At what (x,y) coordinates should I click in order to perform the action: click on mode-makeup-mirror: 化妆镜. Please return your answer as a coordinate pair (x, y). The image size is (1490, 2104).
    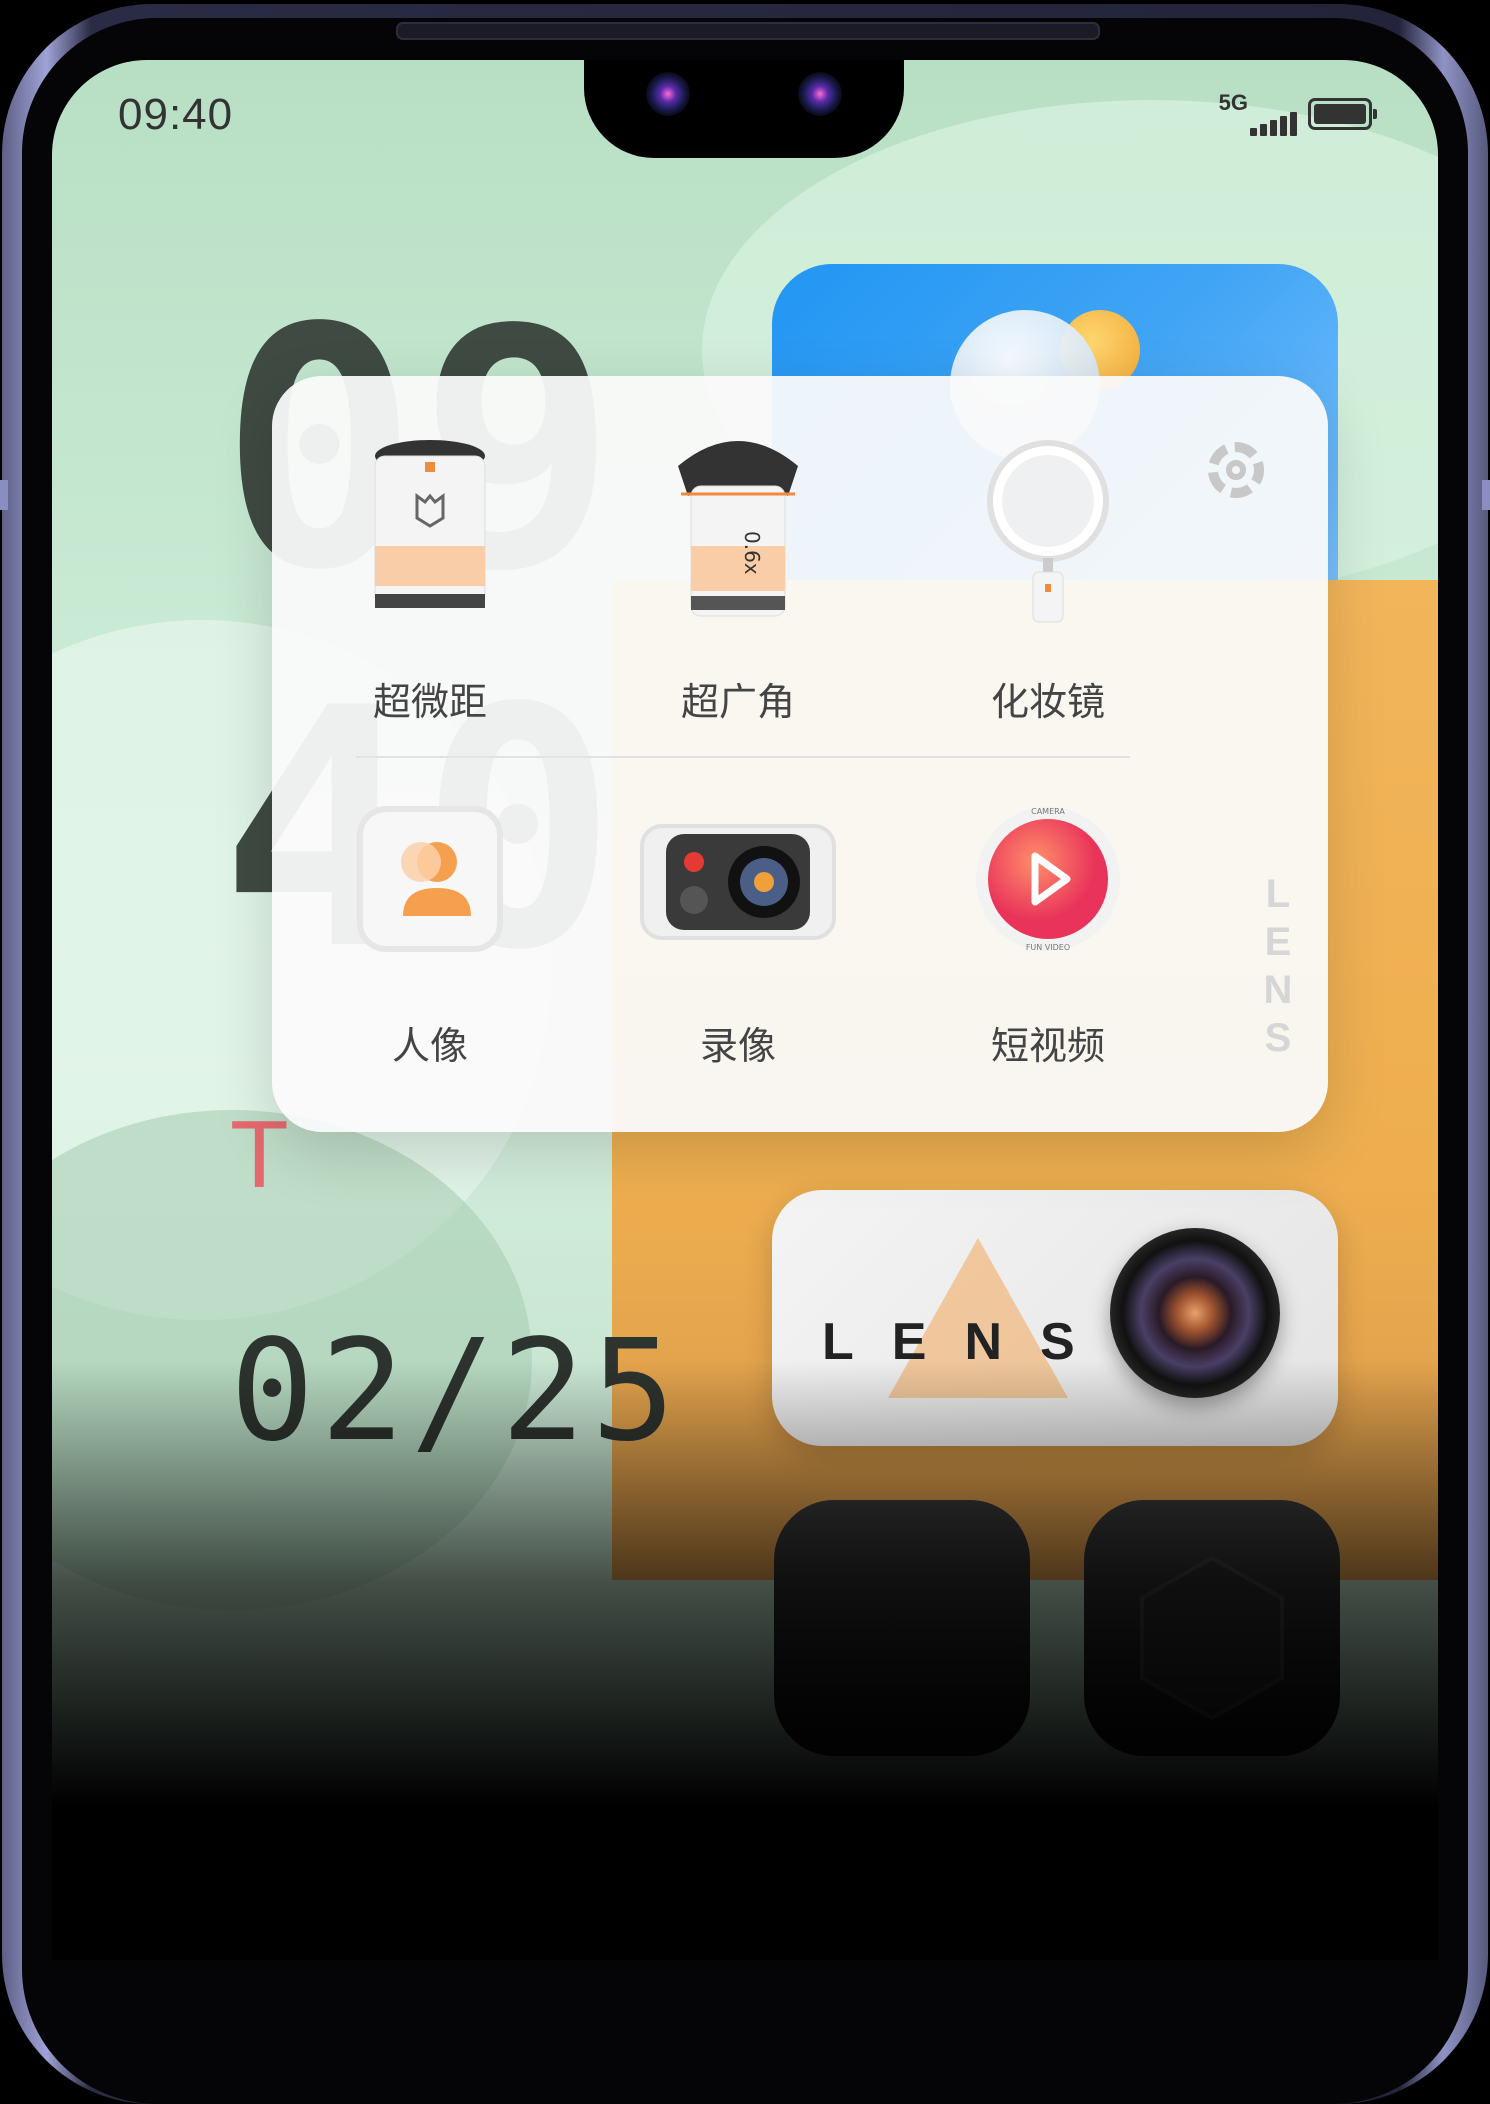
    Looking at the image, I should click on (1048, 586).